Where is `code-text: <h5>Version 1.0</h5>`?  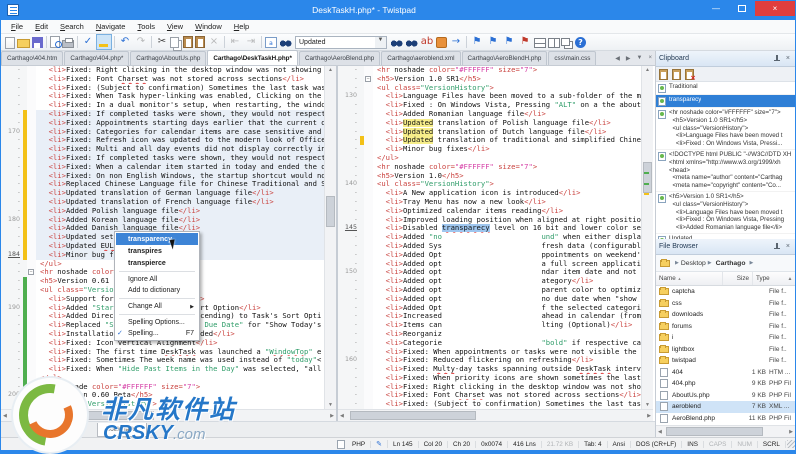 code-text: <h5>Version 1.0</h5> is located at coordinates (507, 176).